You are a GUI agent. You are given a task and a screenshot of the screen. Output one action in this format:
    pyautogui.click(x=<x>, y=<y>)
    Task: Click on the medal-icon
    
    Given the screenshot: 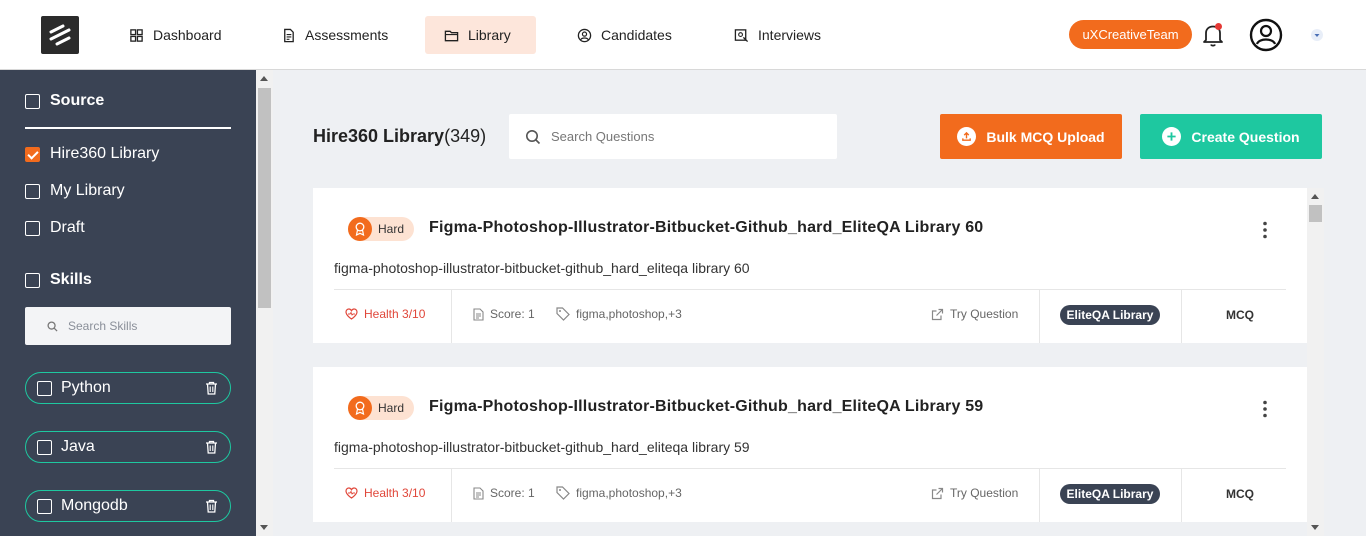 What is the action you would take?
    pyautogui.click(x=360, y=229)
    